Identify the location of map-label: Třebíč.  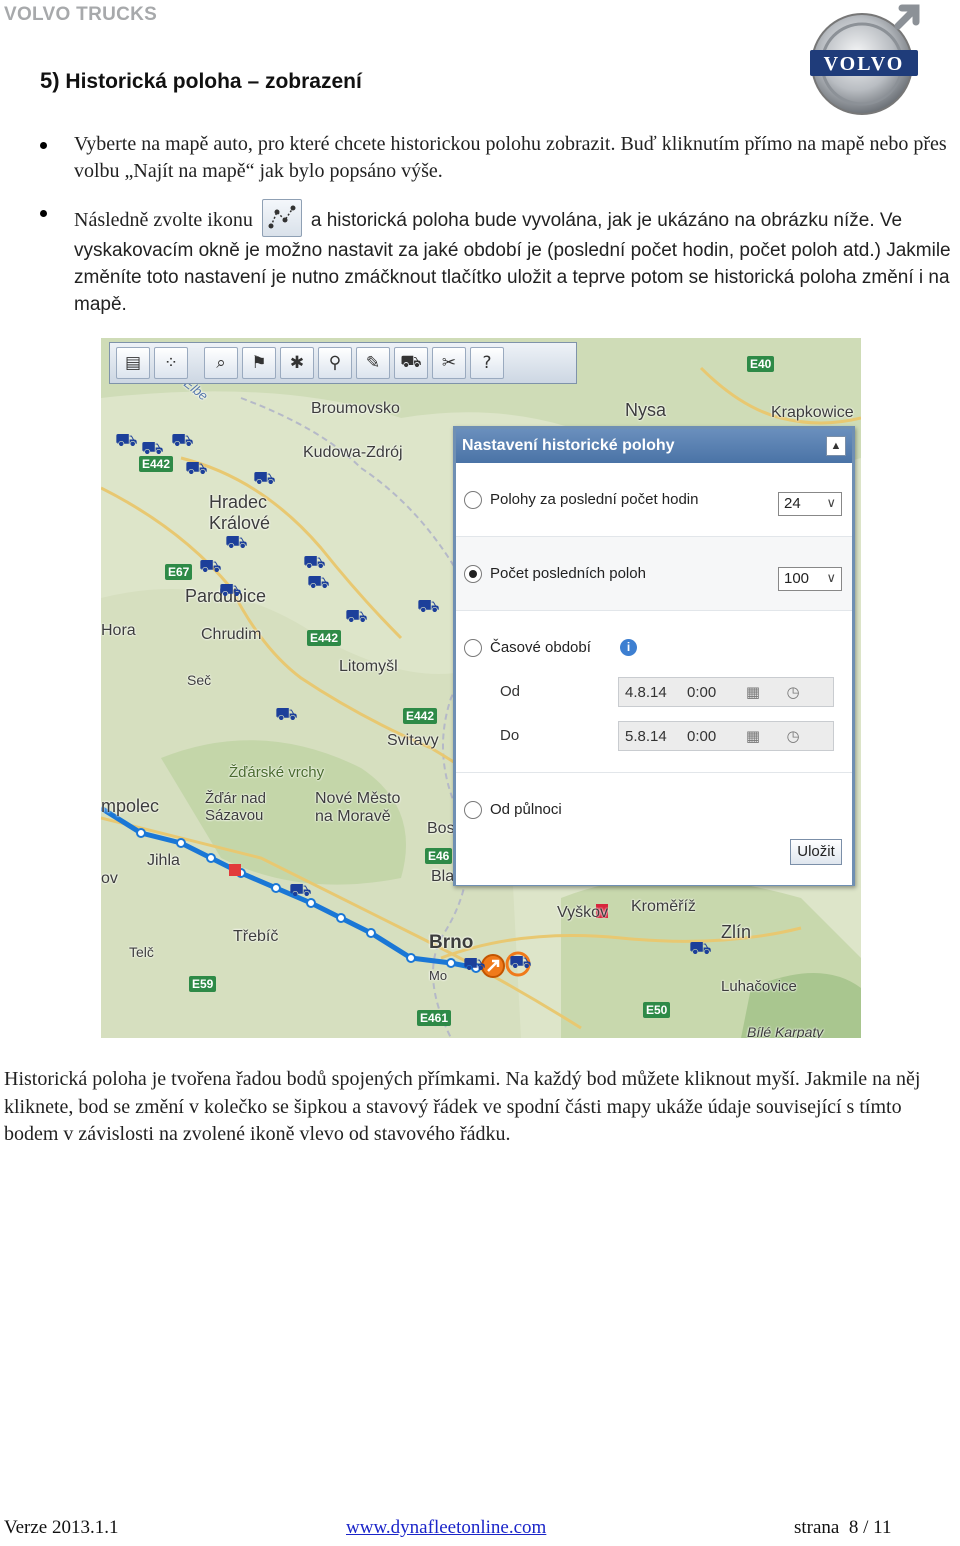
(256, 936).